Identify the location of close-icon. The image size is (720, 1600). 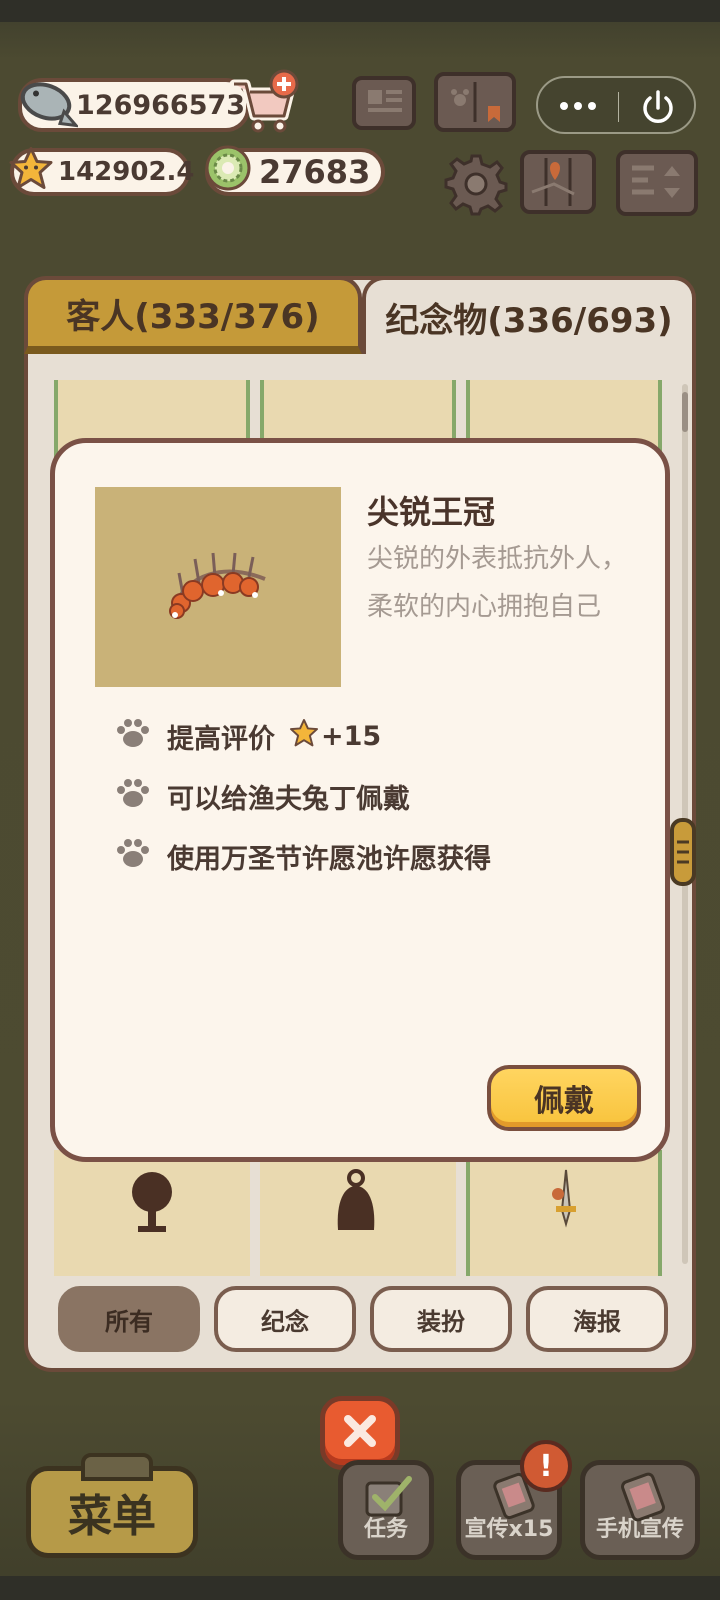
(360, 1433).